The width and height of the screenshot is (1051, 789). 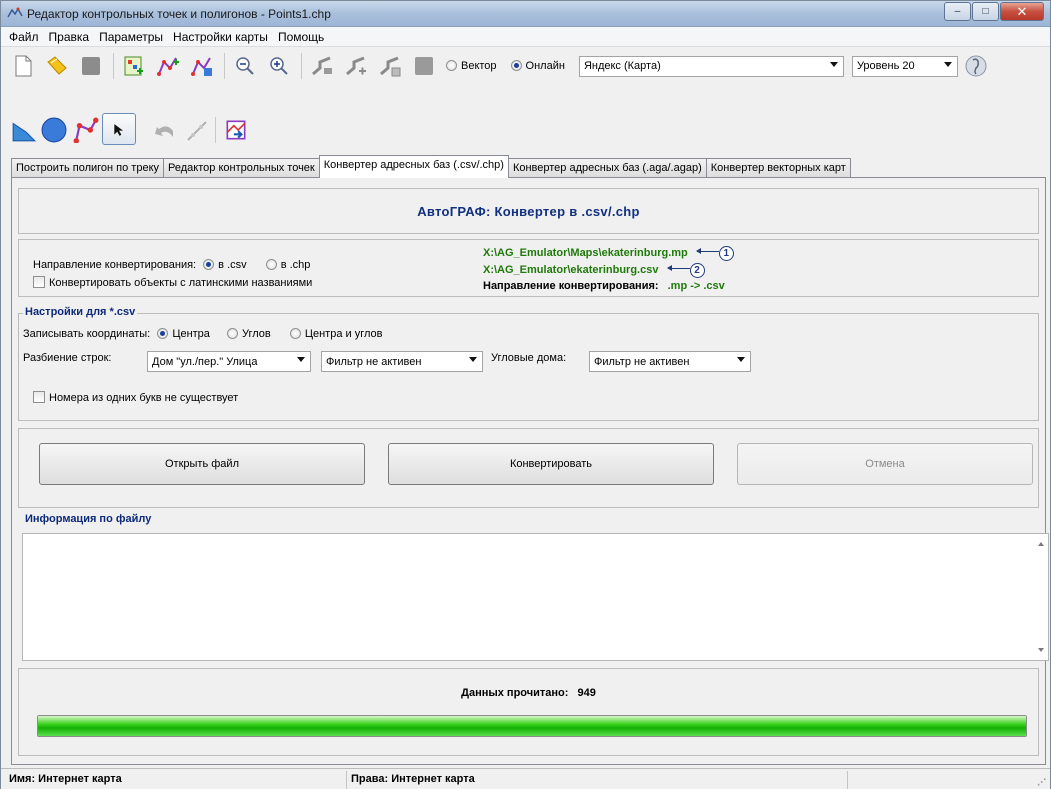 I want to click on convert-button: Конвертировать, so click(x=551, y=464).